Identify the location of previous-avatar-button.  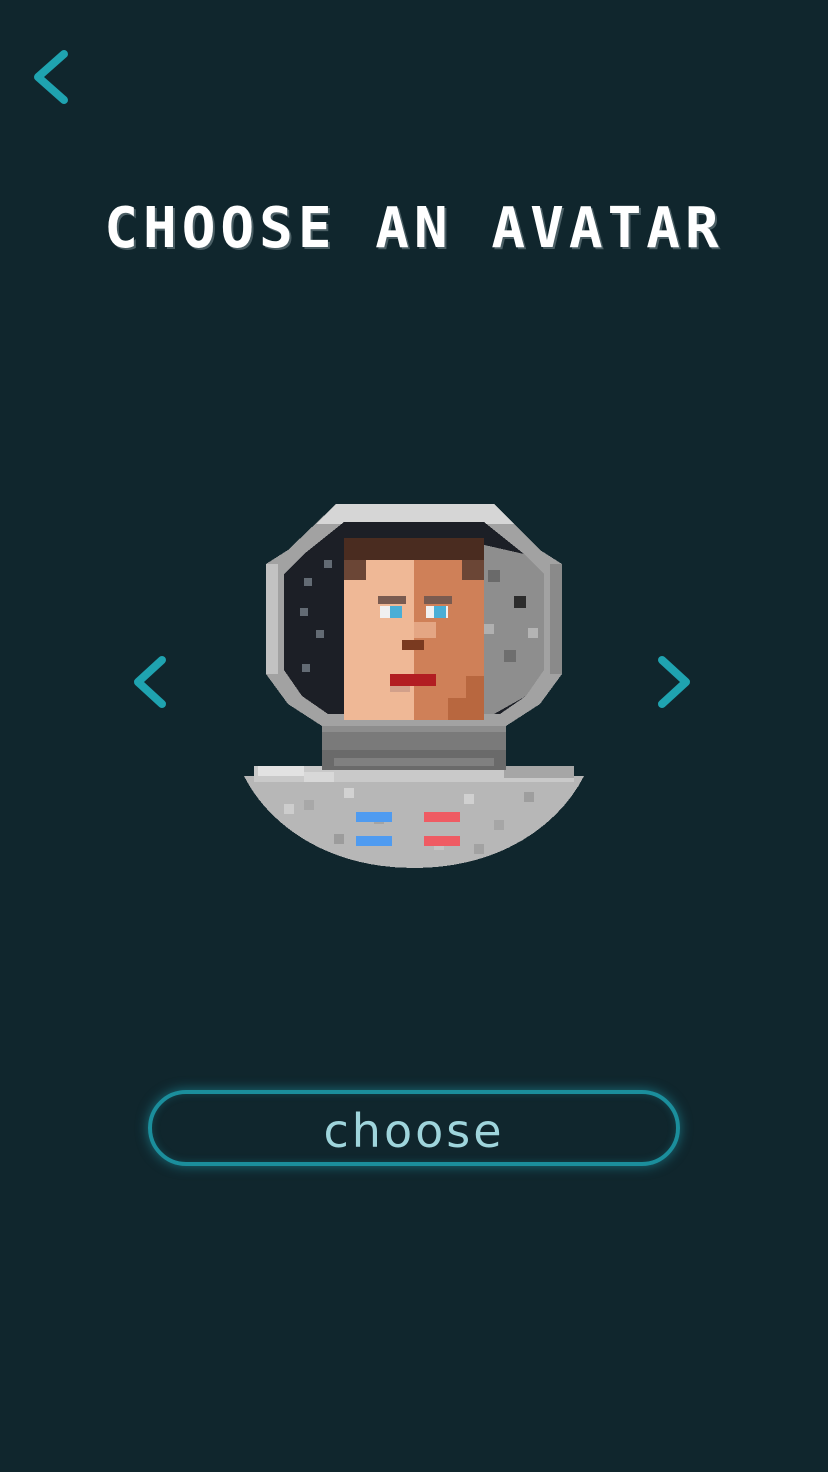
(149, 681).